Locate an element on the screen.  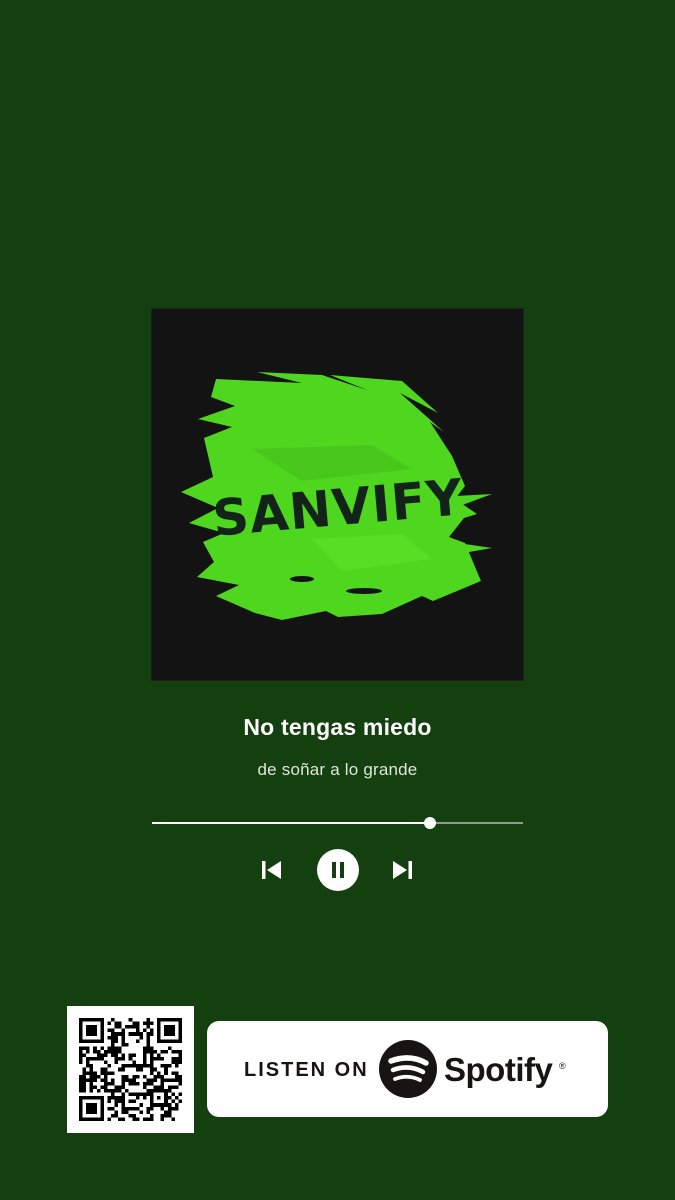
progress-fill is located at coordinates (291, 823).